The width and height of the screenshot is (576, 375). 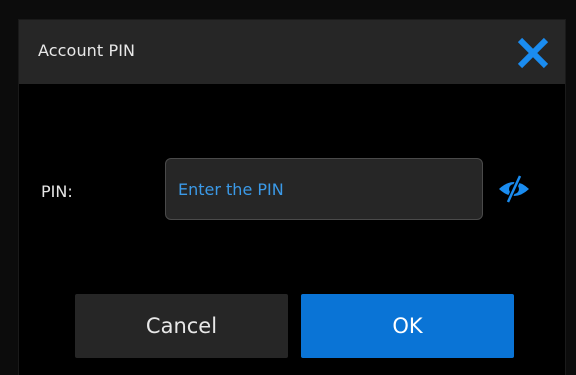 I want to click on cancel-button-label: Cancel, so click(x=181, y=326).